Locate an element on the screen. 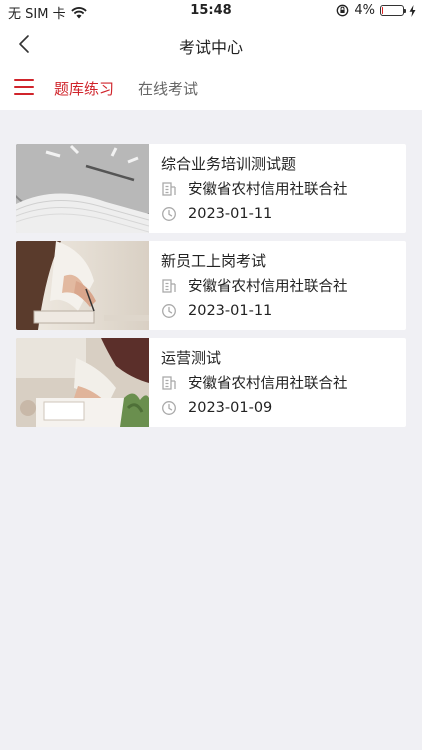 This screenshot has width=422, height=750. orientation-lock-icon is located at coordinates (343, 10).